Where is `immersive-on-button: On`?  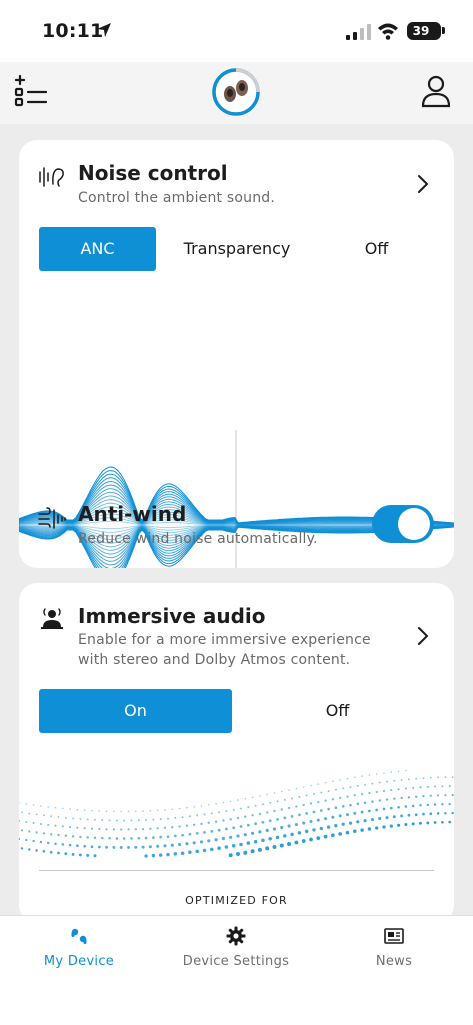
immersive-on-button: On is located at coordinates (135, 711).